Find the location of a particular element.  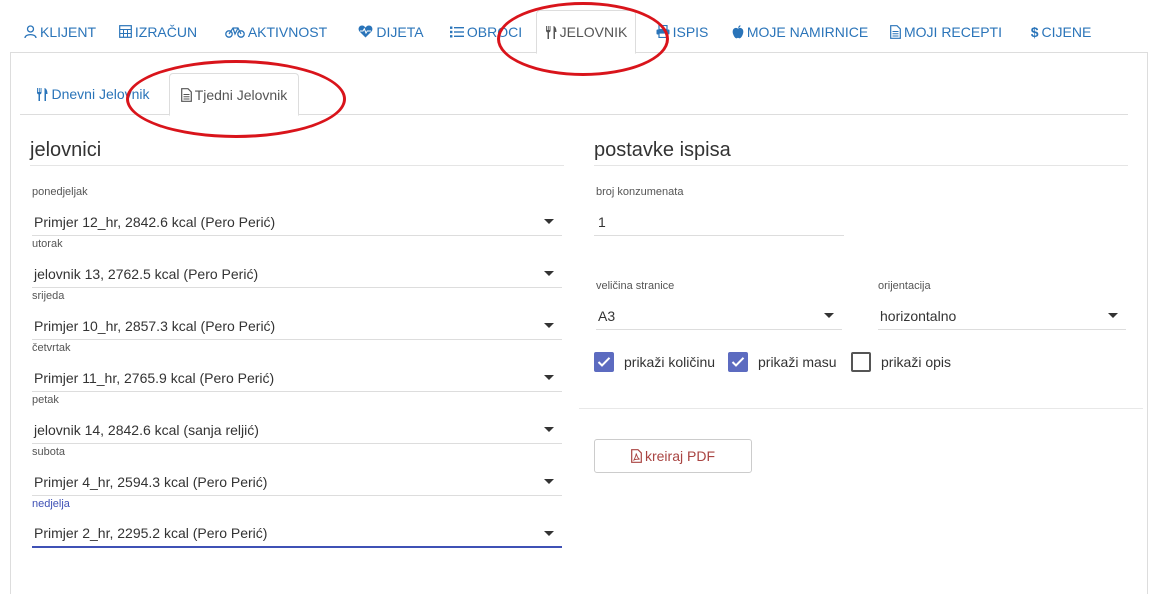

heartbeat-icon is located at coordinates (365, 31).